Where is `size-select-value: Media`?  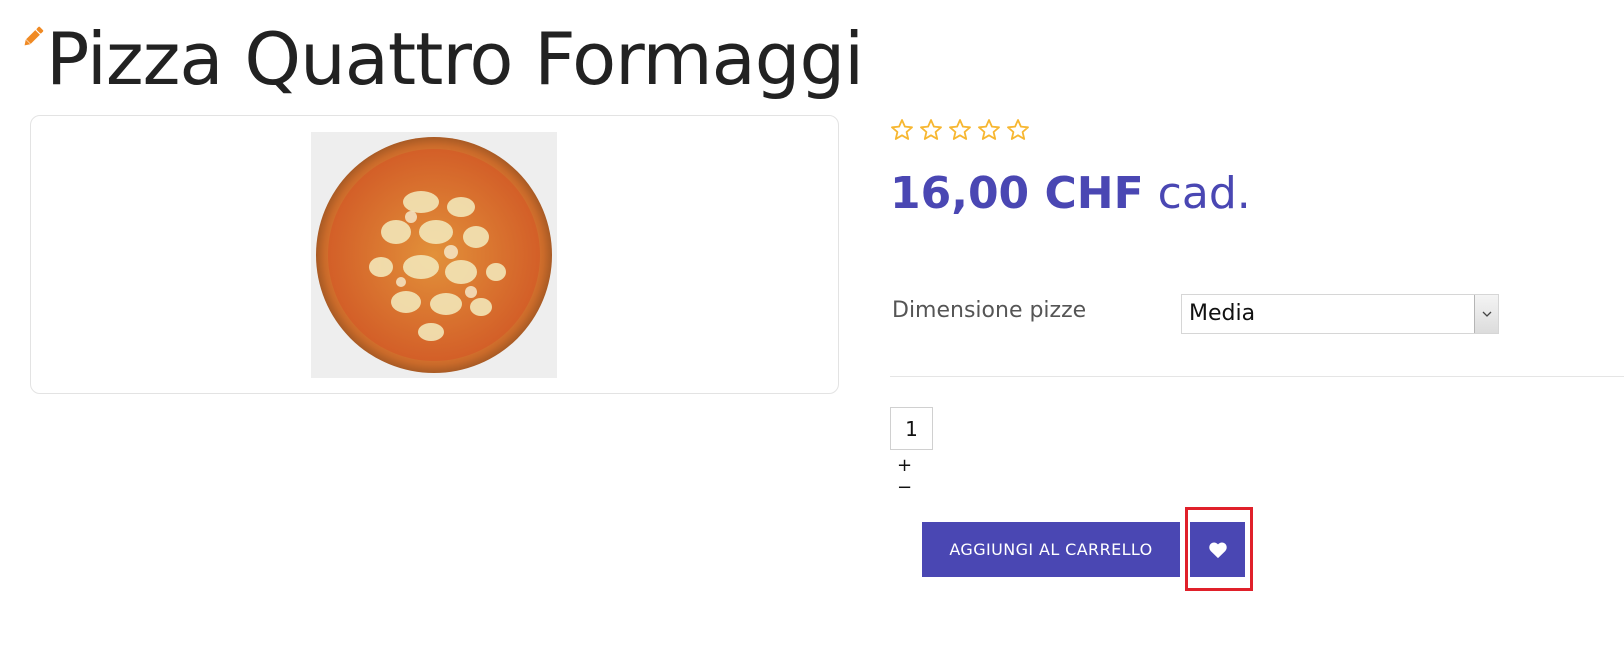 size-select-value: Media is located at coordinates (1222, 313).